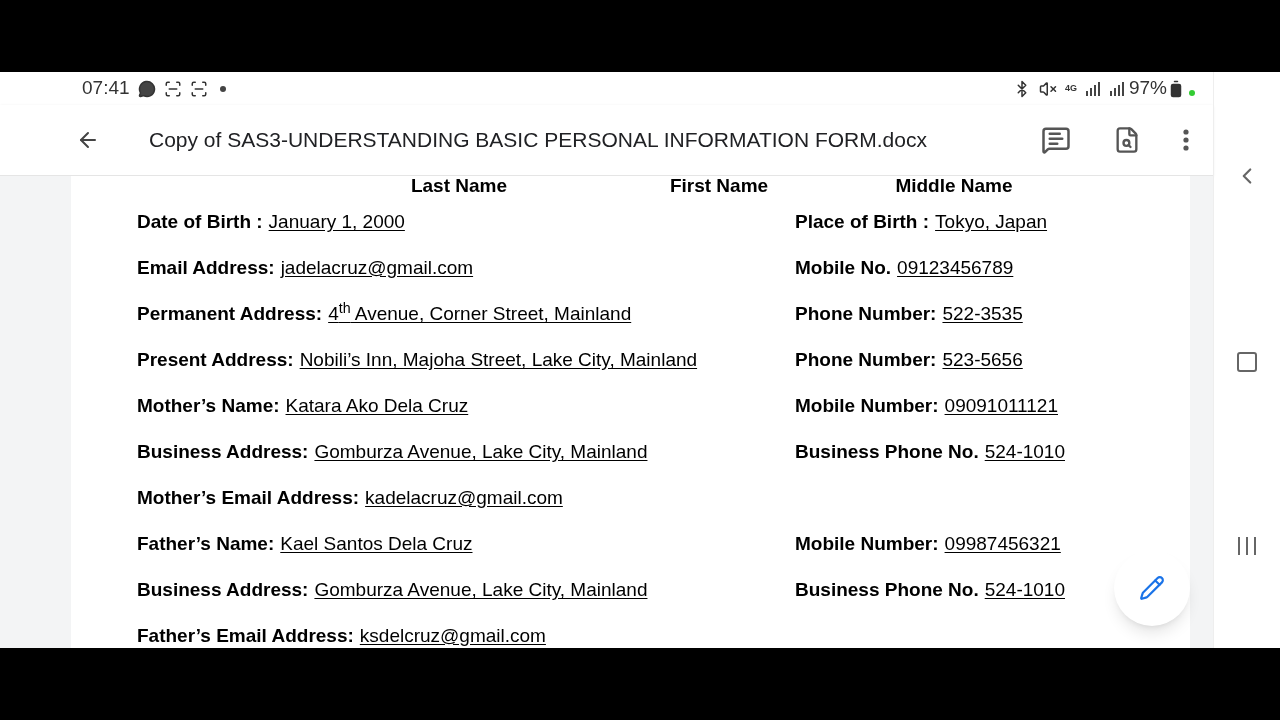  What do you see at coordinates (954, 187) in the screenshot?
I see `name-heading: Middle Name` at bounding box center [954, 187].